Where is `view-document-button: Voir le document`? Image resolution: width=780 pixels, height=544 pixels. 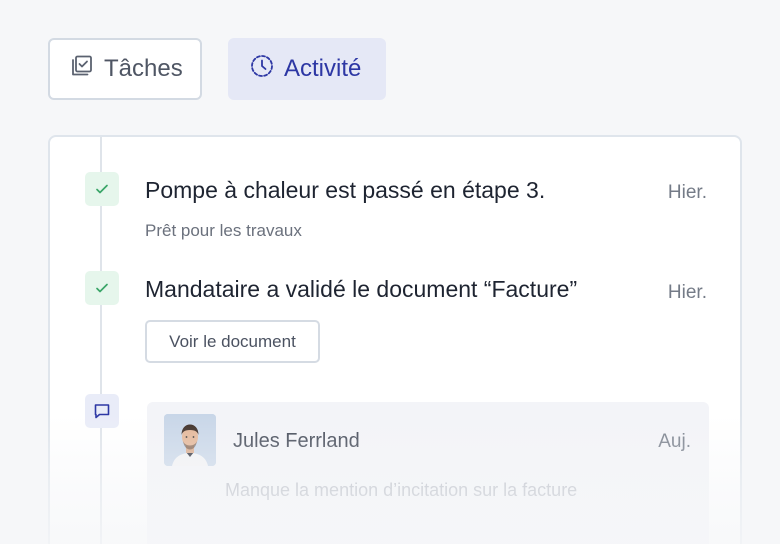 view-document-button: Voir le document is located at coordinates (232, 341).